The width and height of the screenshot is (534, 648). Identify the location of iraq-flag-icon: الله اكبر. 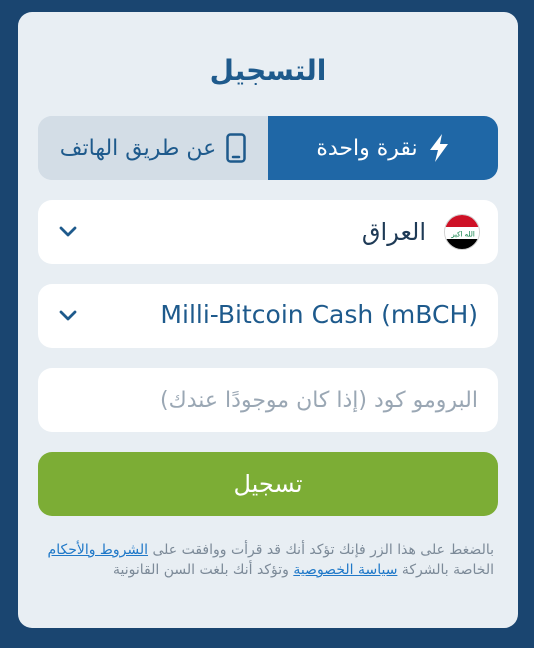
(462, 232).